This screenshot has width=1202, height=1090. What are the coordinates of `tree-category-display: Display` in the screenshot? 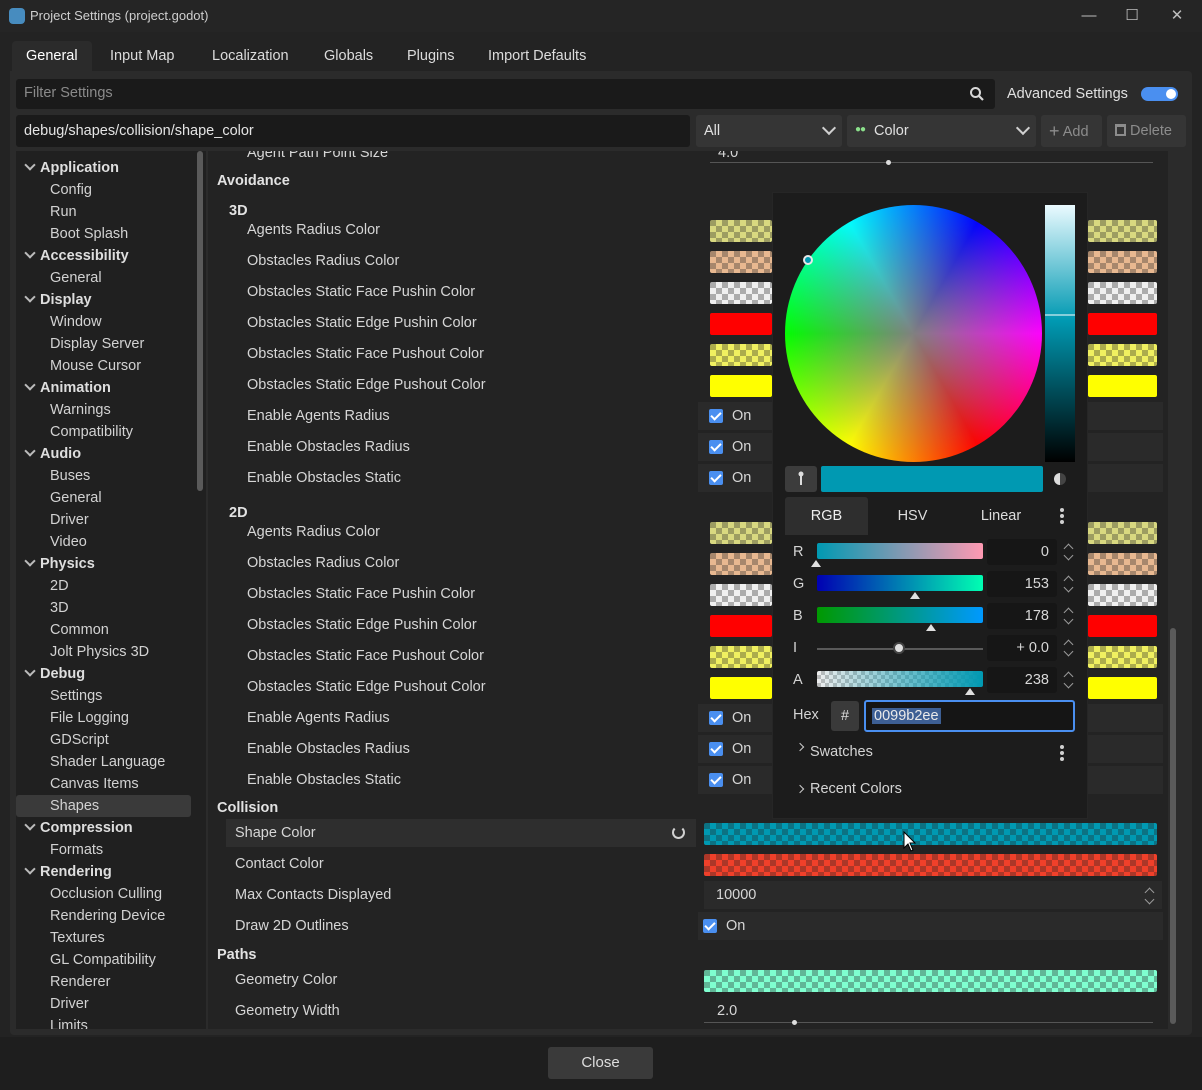 It's located at (111, 300).